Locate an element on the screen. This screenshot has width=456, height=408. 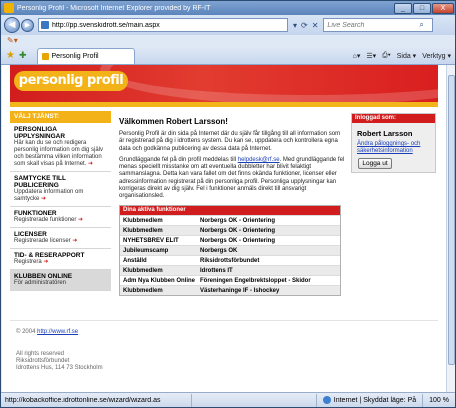
function-role: Jubileumscamp is located at coordinates (146, 250).